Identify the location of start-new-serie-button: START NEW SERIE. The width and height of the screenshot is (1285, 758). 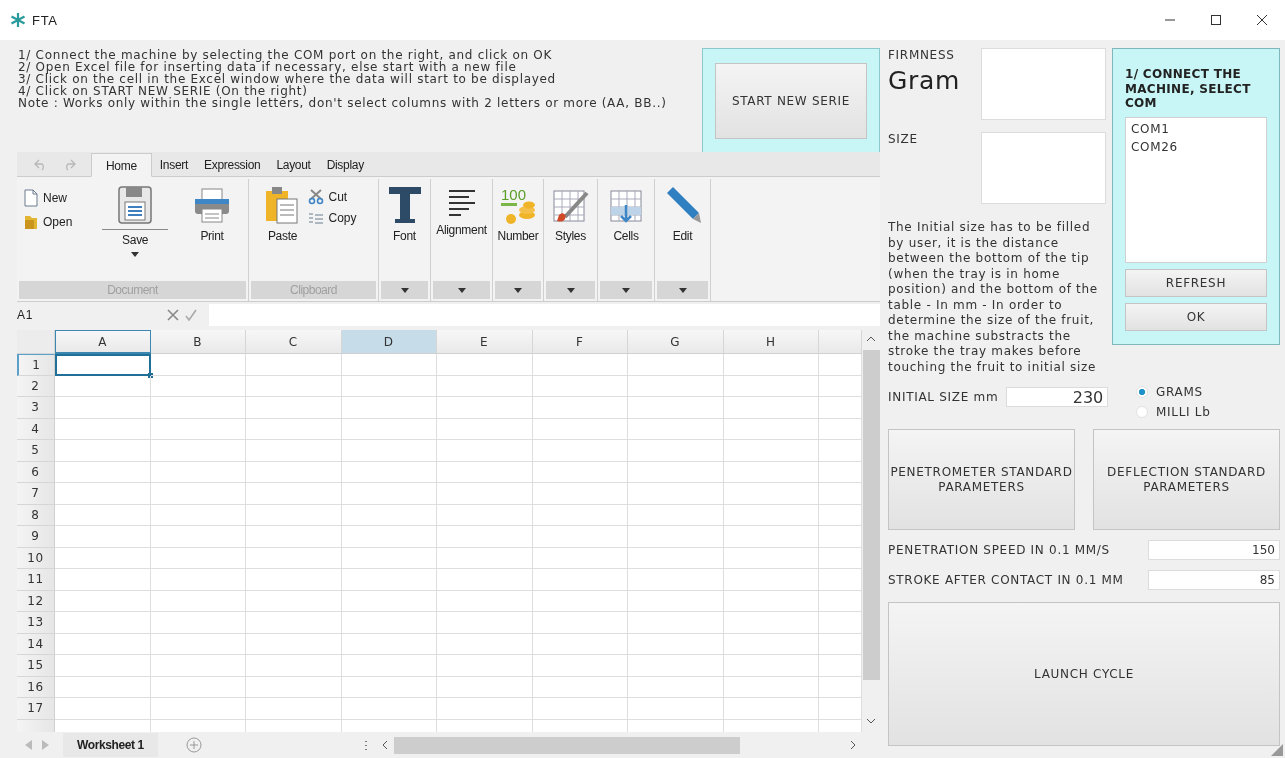
(791, 100).